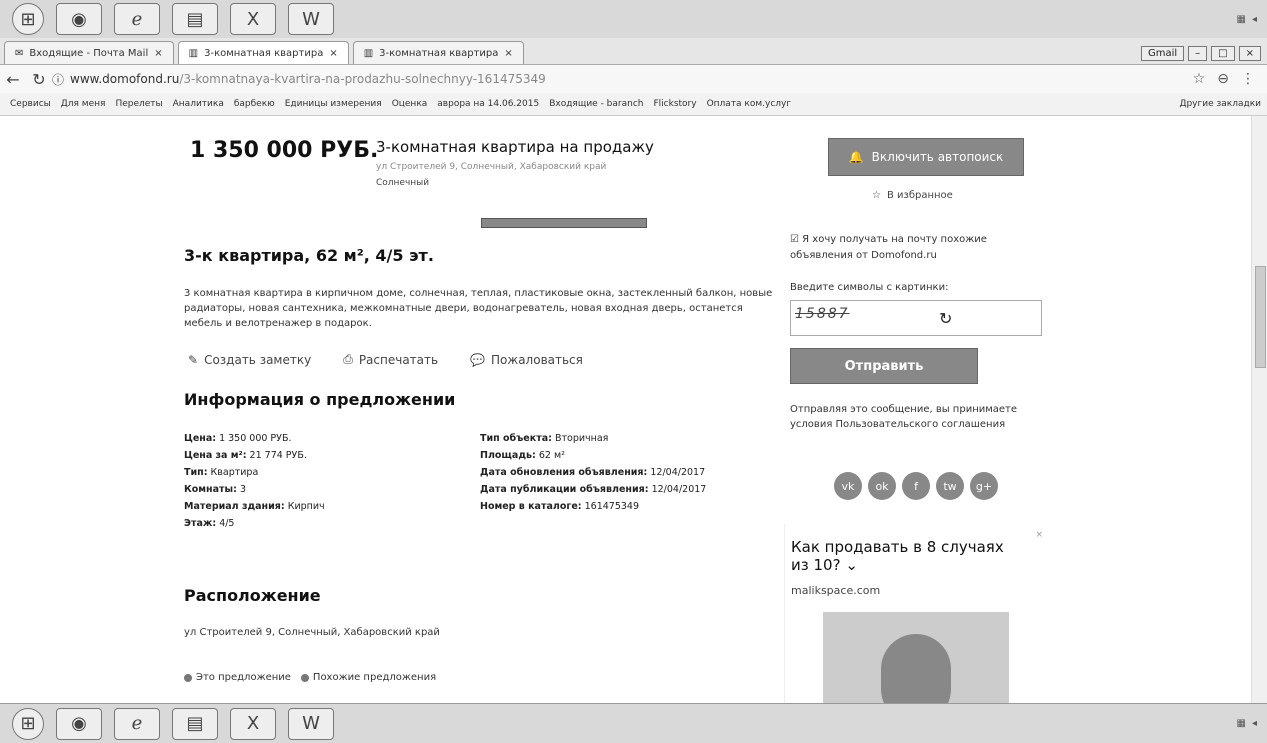  I want to click on autosearch-button: 🔔 Включить автопоиск, so click(926, 157).